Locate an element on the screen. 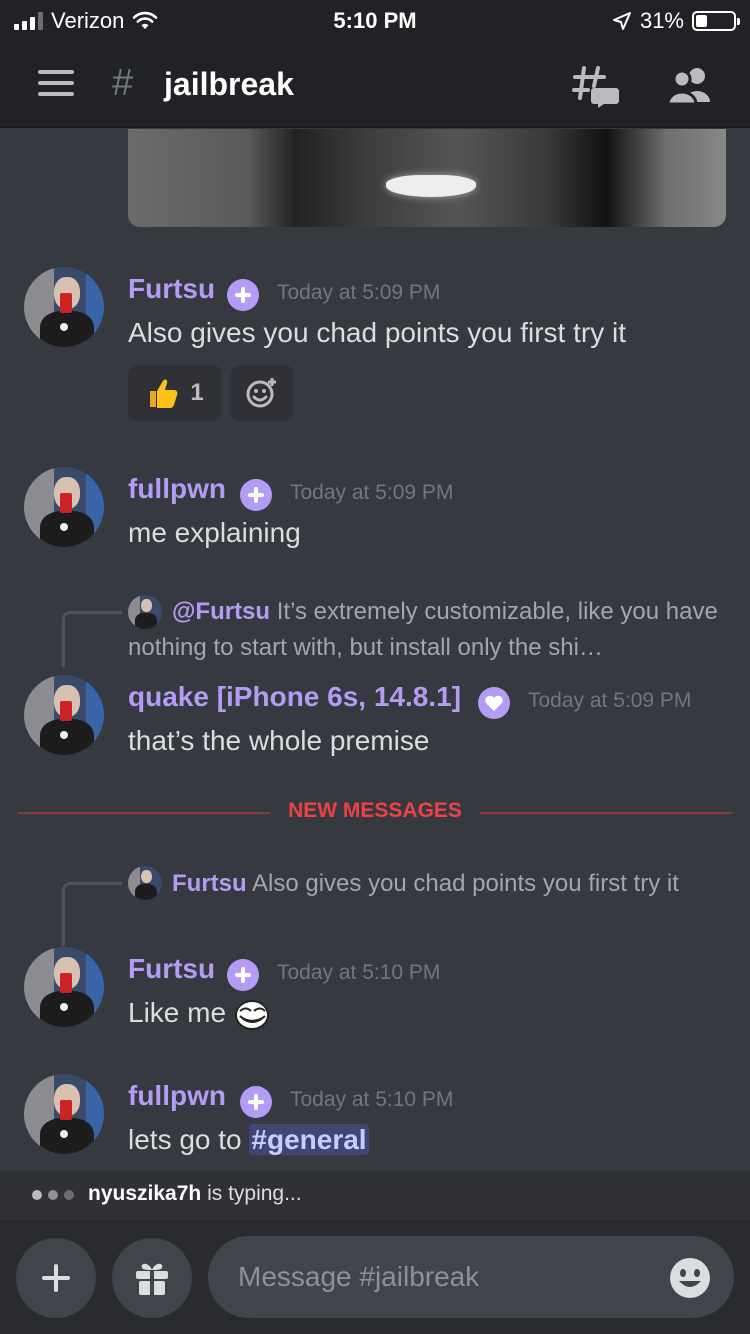  thumbs-up-icon is located at coordinates (164, 393).